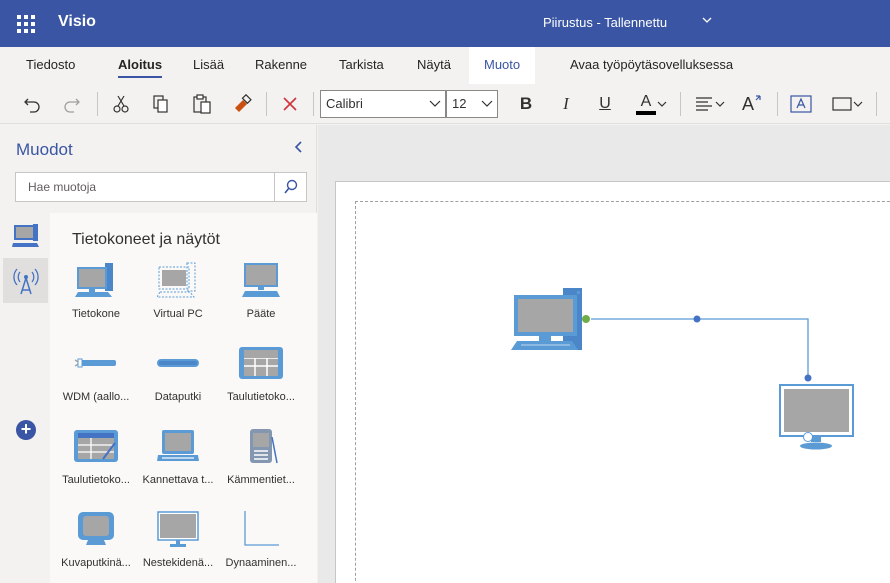 Image resolution: width=890 pixels, height=583 pixels. I want to click on dynamic-connector-icon, so click(261, 529).